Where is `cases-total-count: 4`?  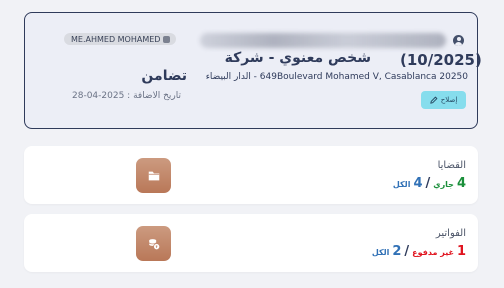
cases-total-count: 4 is located at coordinates (418, 183).